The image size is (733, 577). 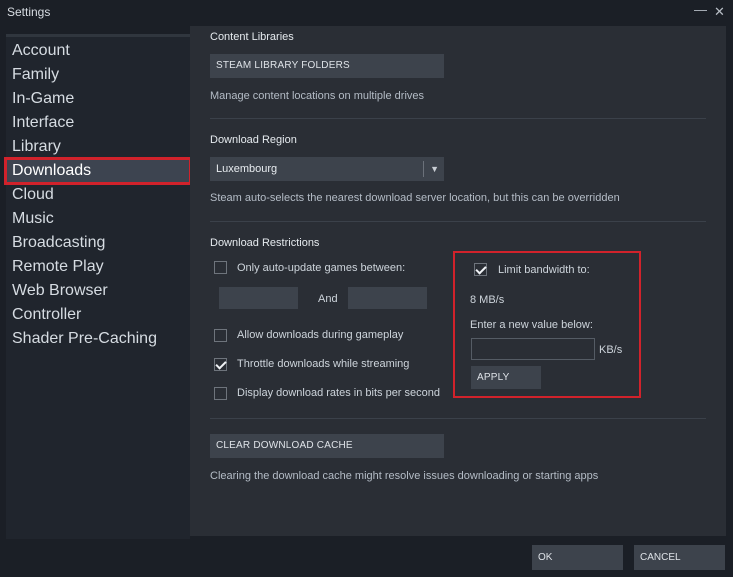 I want to click on download-region-select: Luxembourg ▼, so click(x=327, y=169).